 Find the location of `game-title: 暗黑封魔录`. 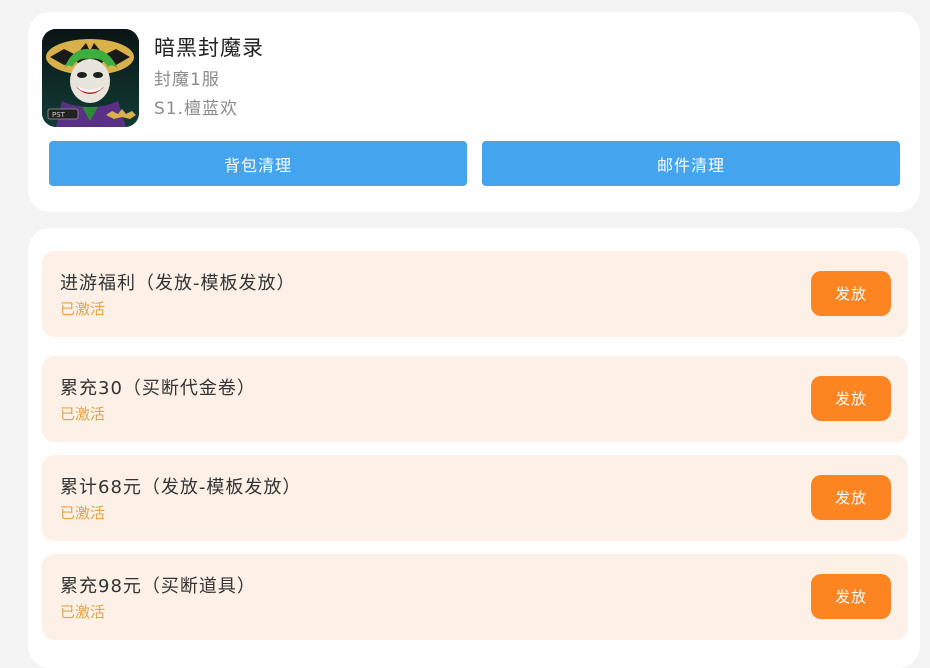

game-title: 暗黑封魔录 is located at coordinates (209, 48).